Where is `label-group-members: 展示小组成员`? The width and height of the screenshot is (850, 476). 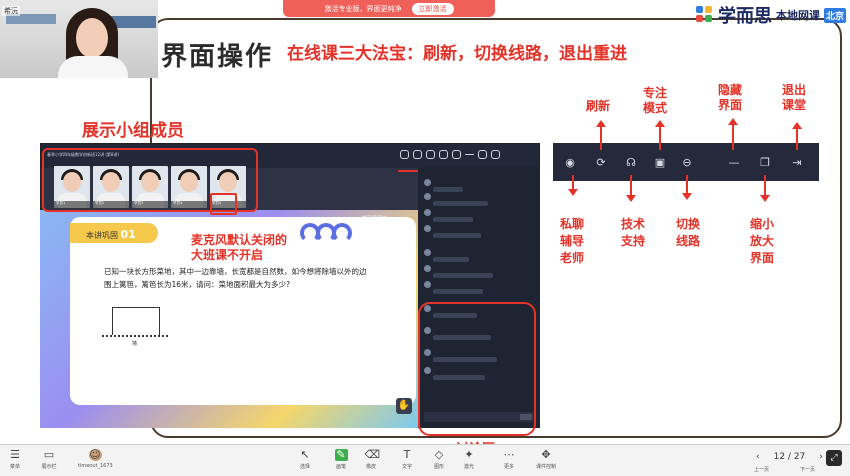 label-group-members: 展示小组成员 is located at coordinates (133, 131).